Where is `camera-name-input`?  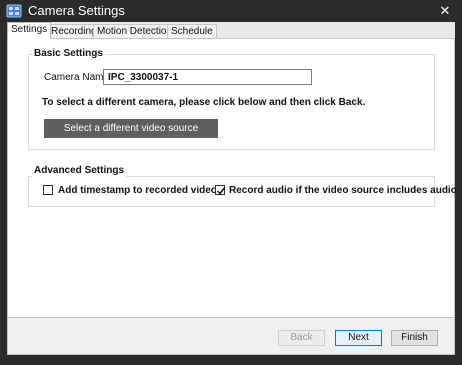
camera-name-input is located at coordinates (207, 77).